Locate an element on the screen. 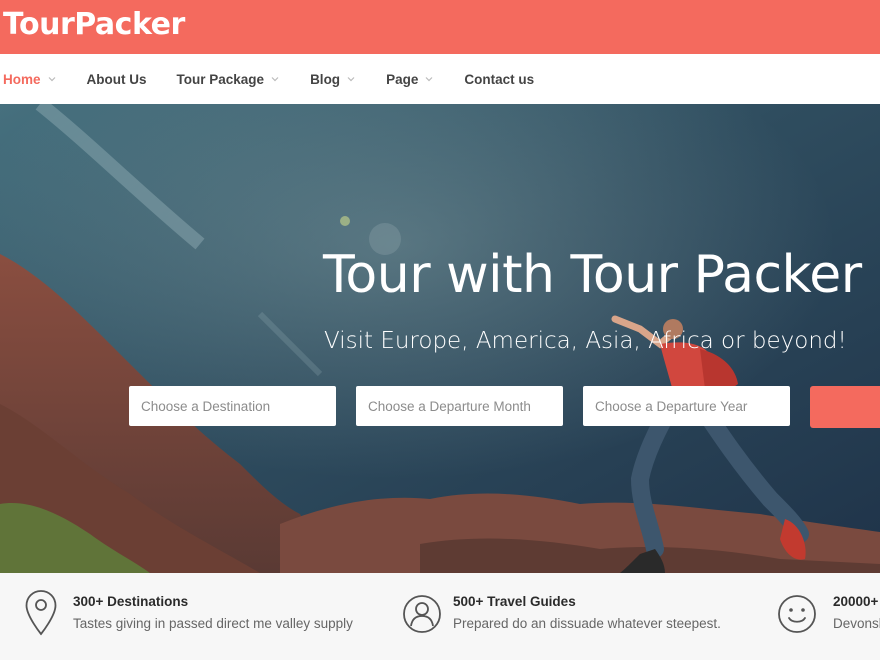  feature-title: 500+ Travel Guides is located at coordinates (514, 601).